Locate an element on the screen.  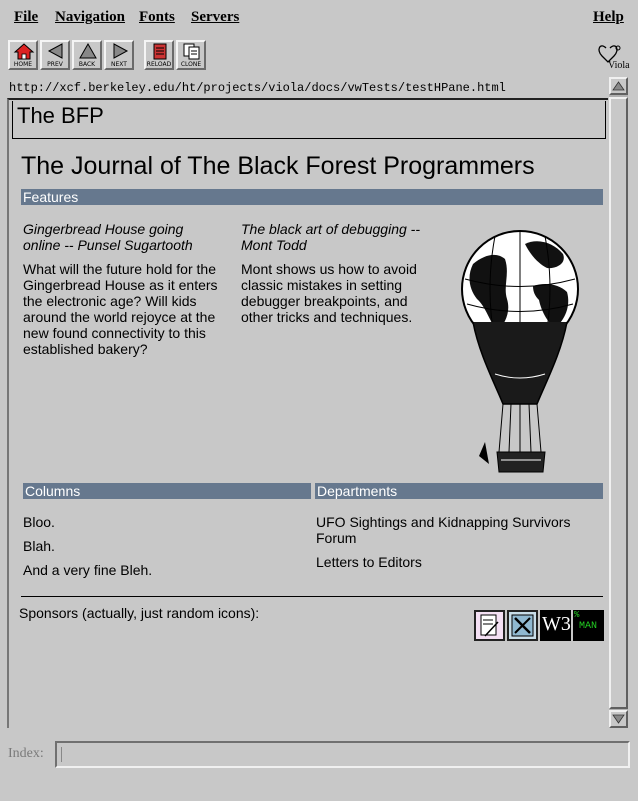
next-button: NEXT is located at coordinates (119, 55).